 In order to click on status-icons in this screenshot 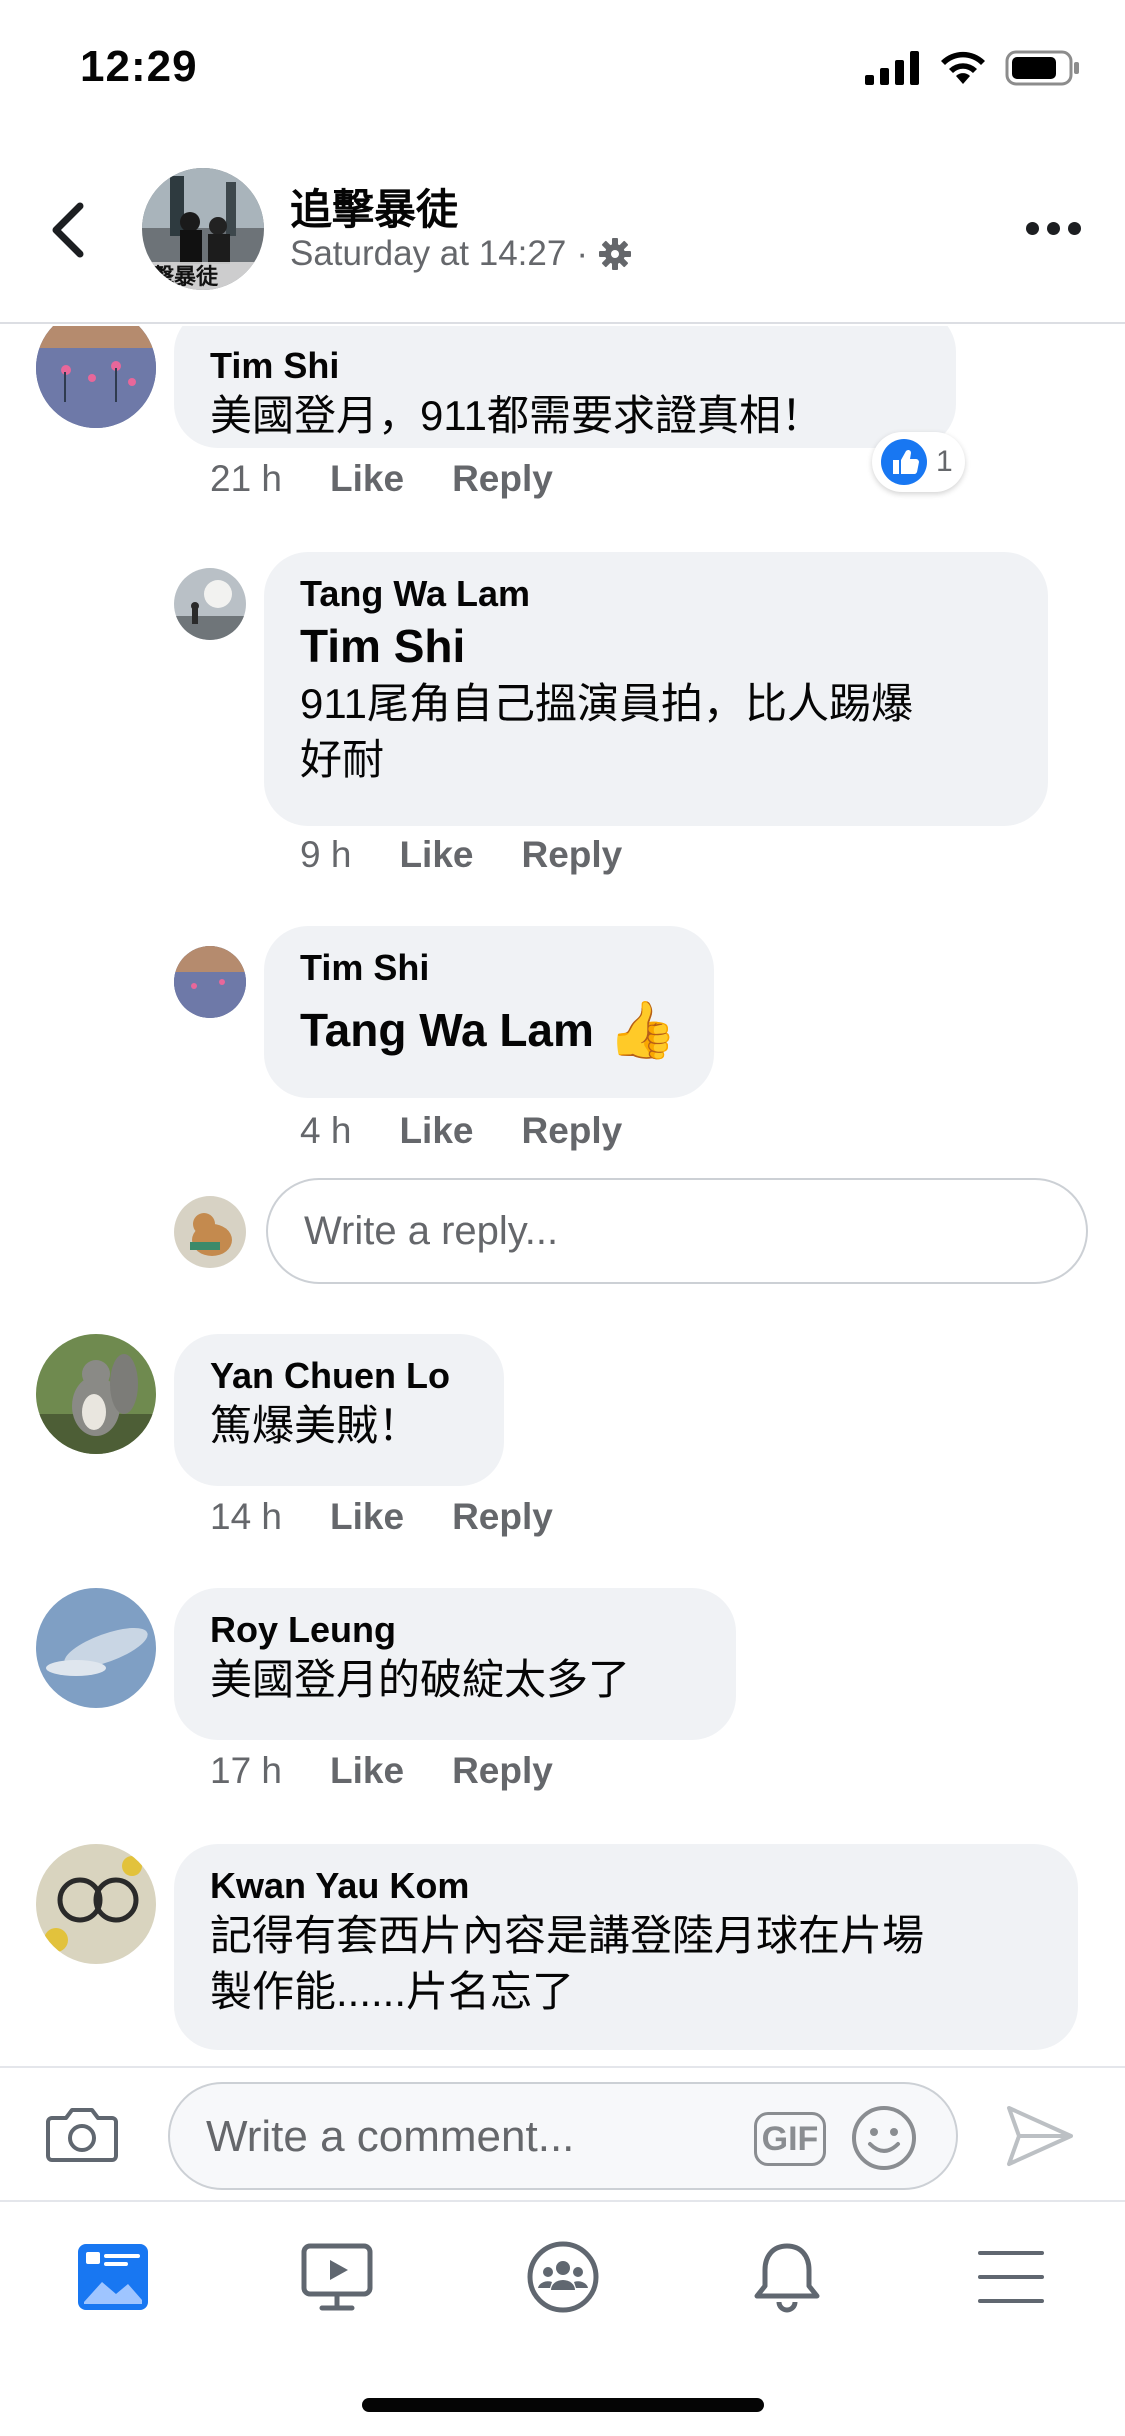, I will do `click(973, 68)`.